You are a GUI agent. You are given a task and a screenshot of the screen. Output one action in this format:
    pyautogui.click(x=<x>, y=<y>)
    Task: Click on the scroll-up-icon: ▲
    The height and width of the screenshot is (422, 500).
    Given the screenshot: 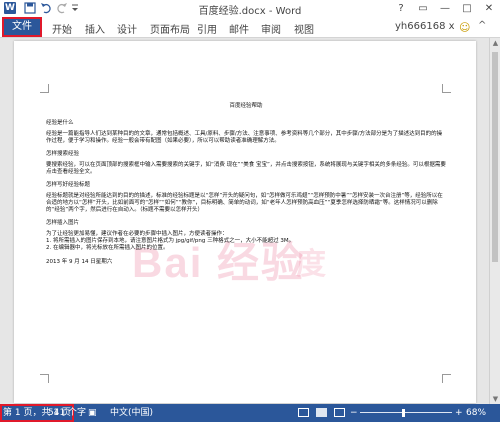 What is the action you would take?
    pyautogui.click(x=495, y=43)
    